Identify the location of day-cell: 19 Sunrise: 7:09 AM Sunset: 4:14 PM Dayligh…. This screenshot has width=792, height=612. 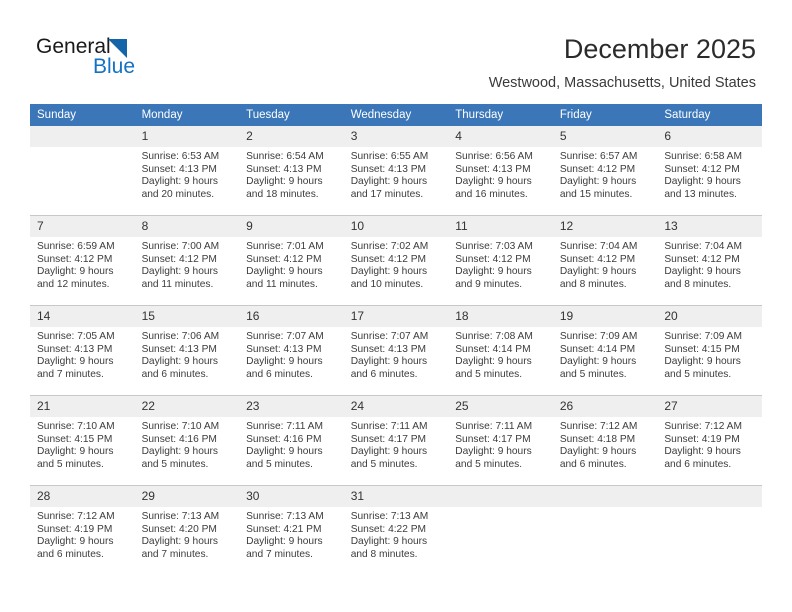
(605, 350).